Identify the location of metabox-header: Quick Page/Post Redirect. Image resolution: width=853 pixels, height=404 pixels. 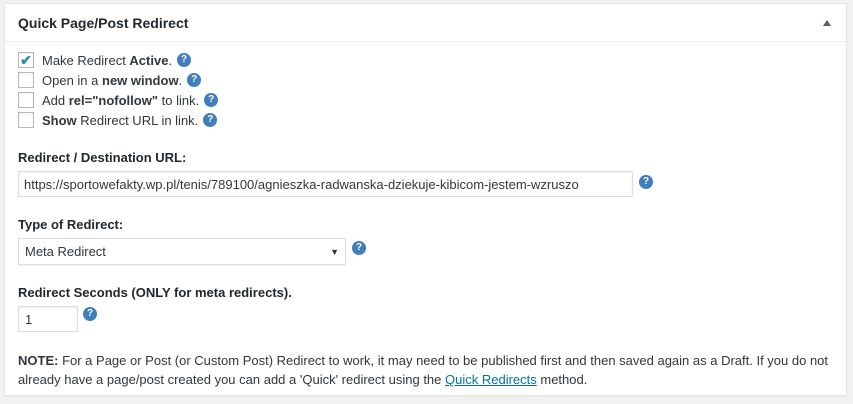
(425, 23).